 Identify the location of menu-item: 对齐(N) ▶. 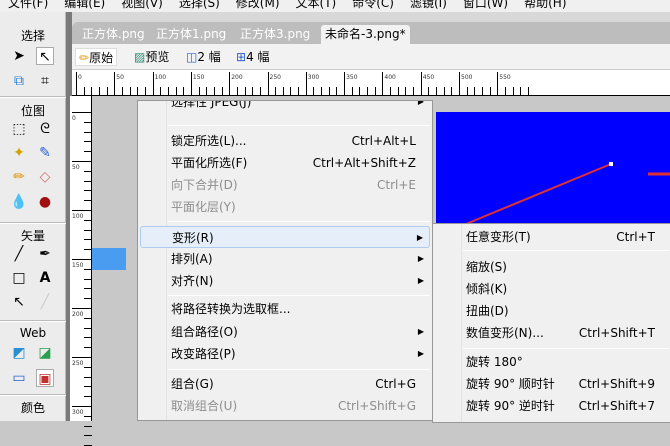
(285, 281).